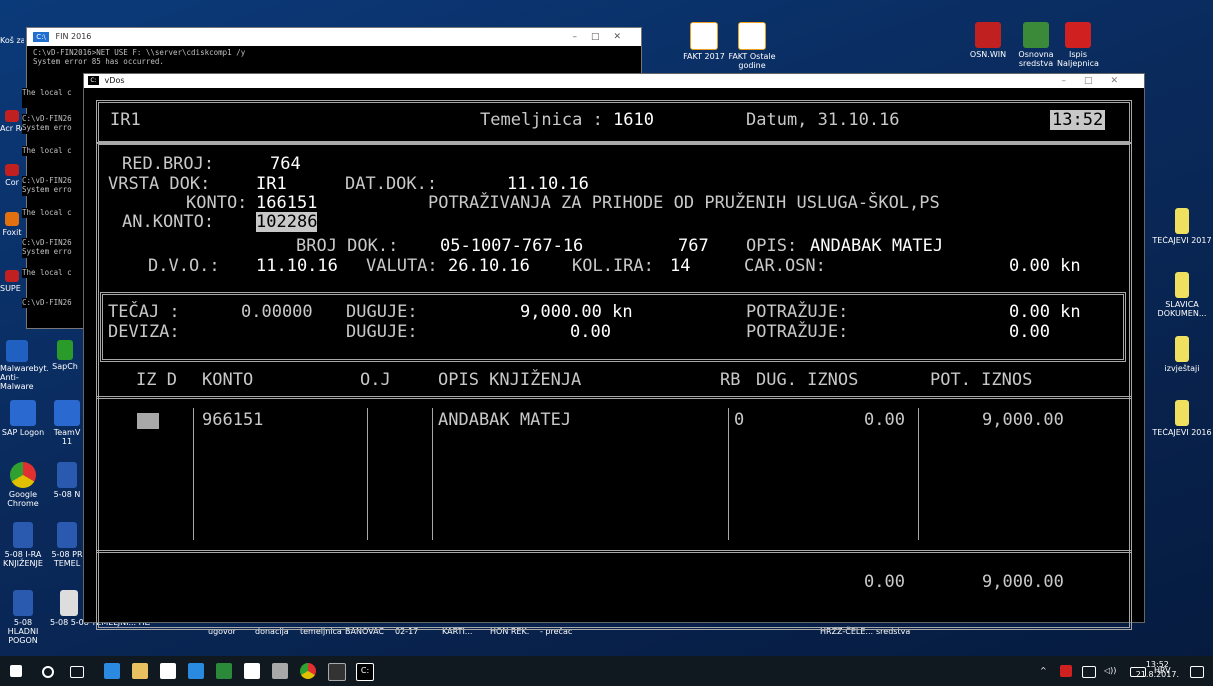 Image resolution: width=1213 pixels, height=686 pixels. I want to click on dat-dok-value: 11.10.16, so click(548, 184).